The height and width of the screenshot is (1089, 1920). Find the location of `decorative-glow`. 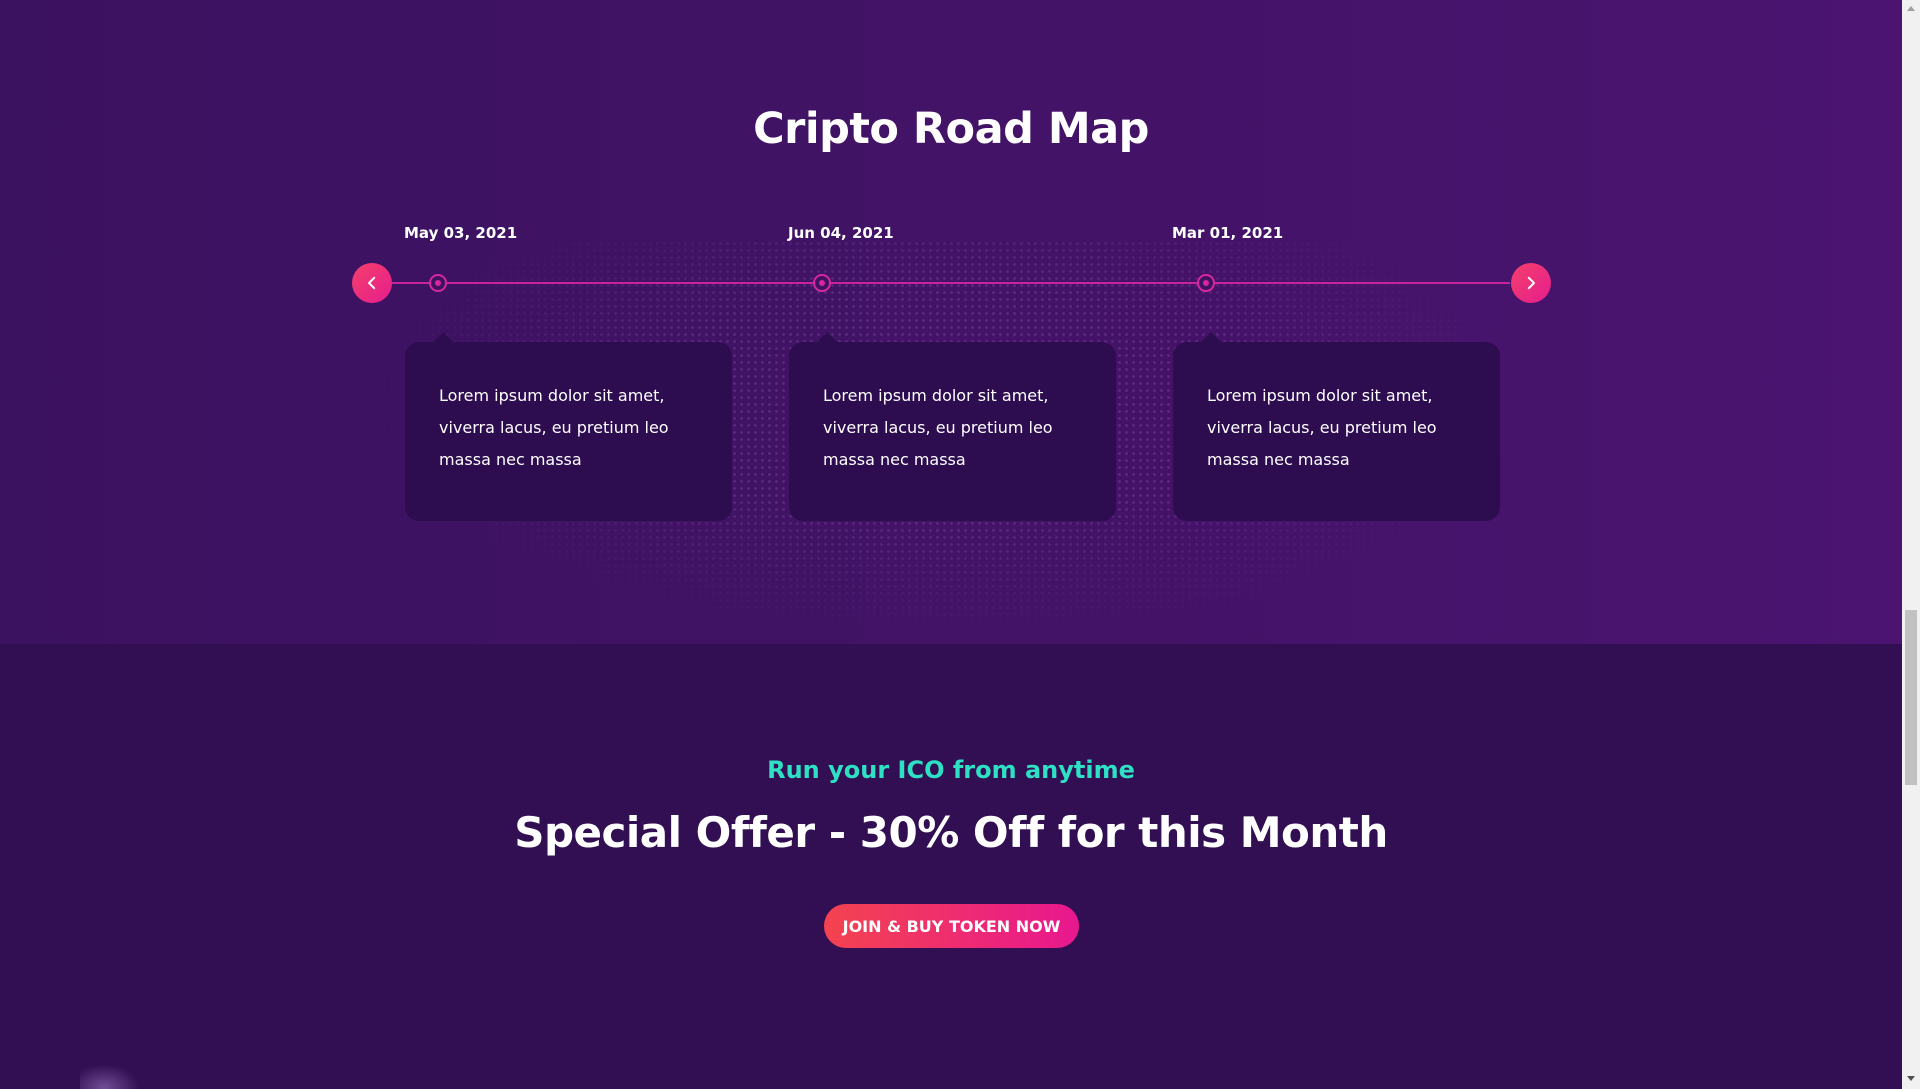

decorative-glow is located at coordinates (110, 1076).